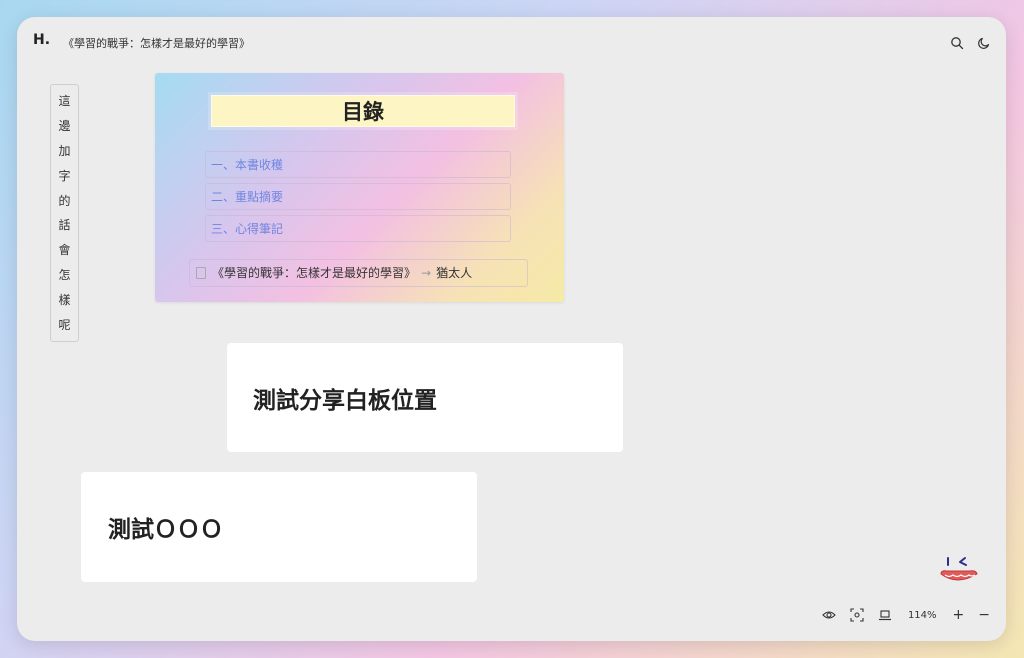 The width and height of the screenshot is (1024, 658). I want to click on note-char: 字, so click(64, 175).